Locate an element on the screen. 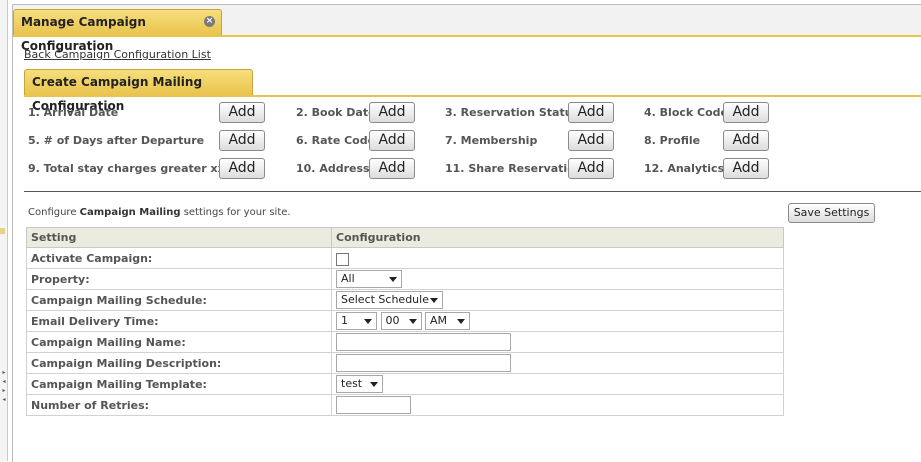 The image size is (921, 462). setting-label: Campaign Mailing Name: is located at coordinates (179, 342).